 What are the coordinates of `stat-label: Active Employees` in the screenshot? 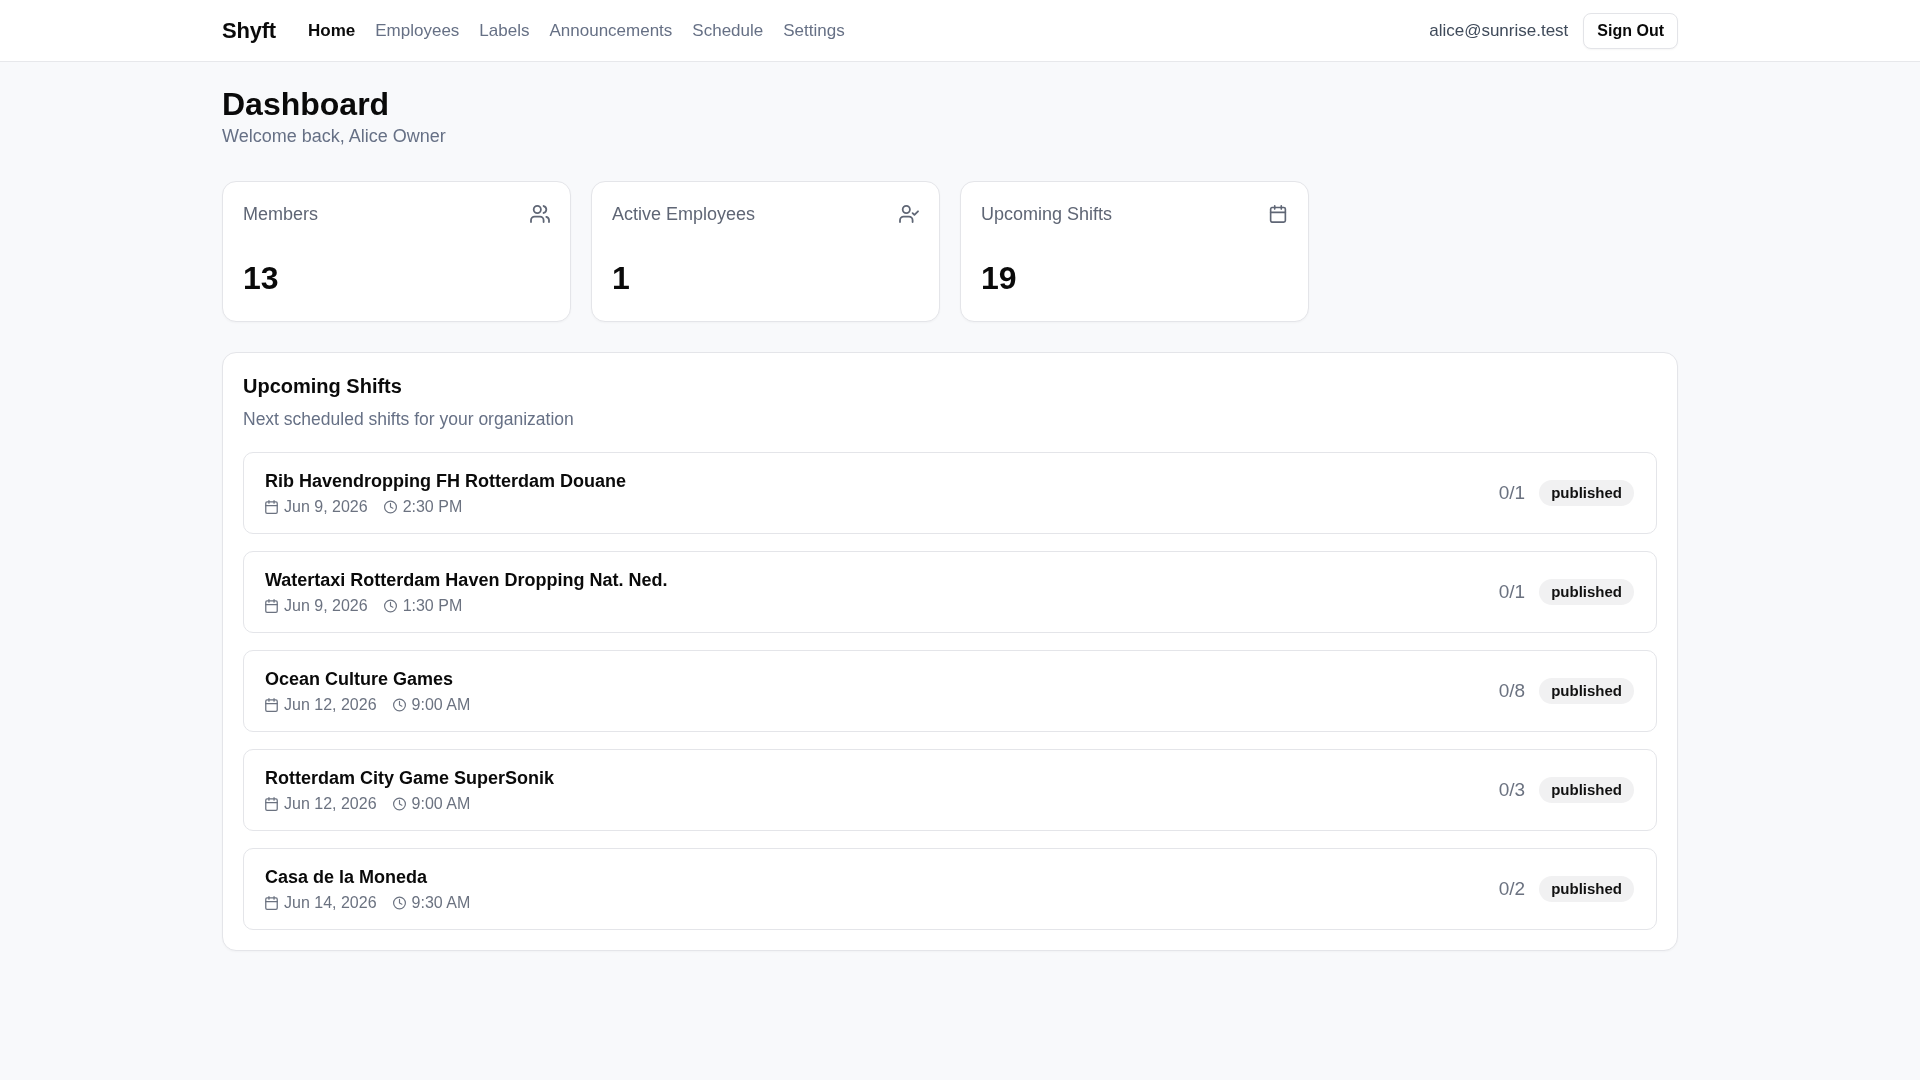 It's located at (684, 214).